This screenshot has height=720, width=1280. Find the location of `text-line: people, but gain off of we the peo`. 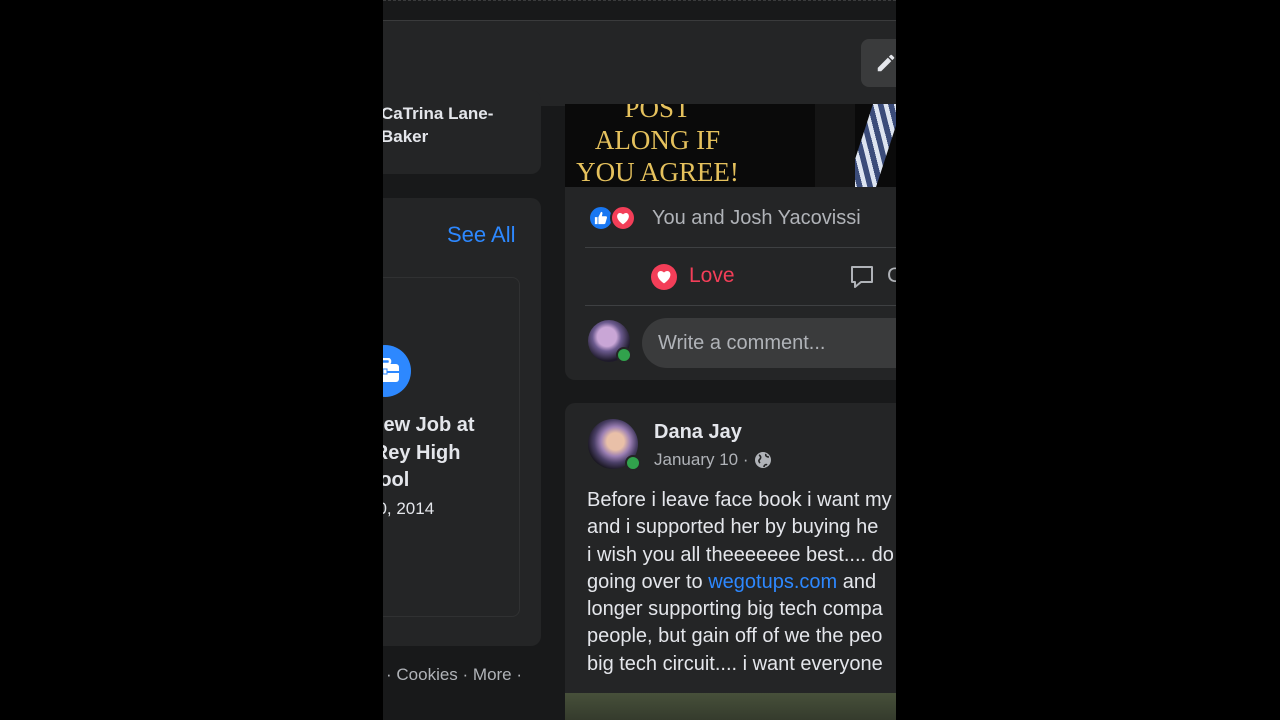

text-line: people, but gain off of we the peo is located at coordinates (735, 636).